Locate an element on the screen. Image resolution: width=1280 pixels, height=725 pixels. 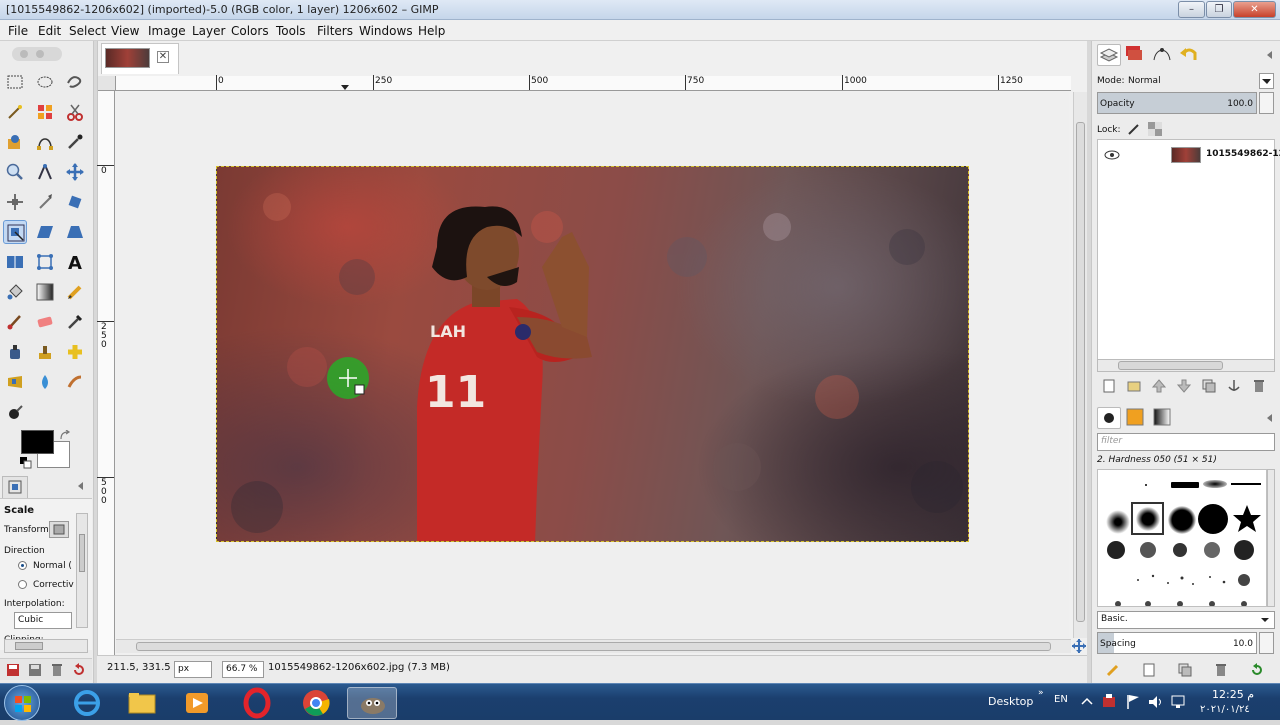
edit-brush-icon is located at coordinates (1113, 670).